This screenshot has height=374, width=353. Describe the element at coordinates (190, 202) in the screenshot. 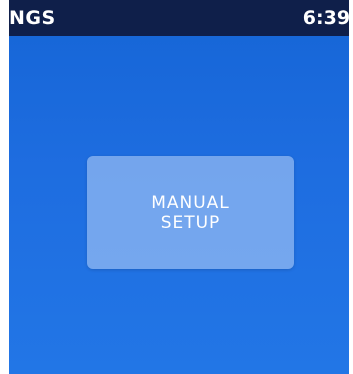

I see `manual-setup-label-line1: MANUAL` at that location.